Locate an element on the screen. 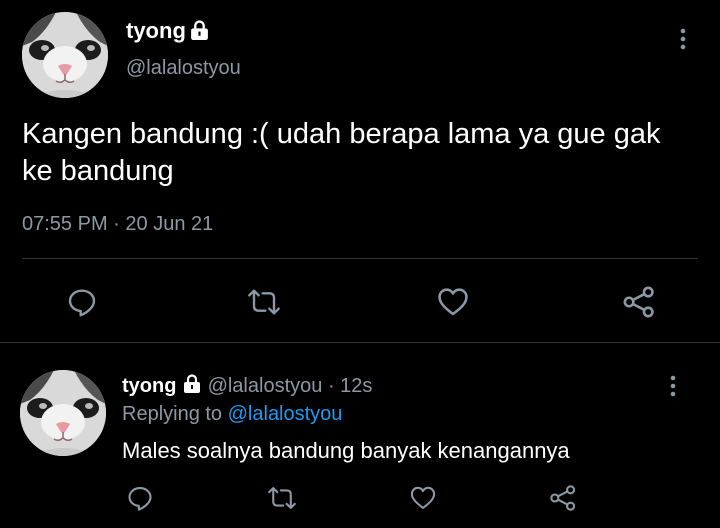 Image resolution: width=720 pixels, height=528 pixels. tweet-timestamp: 07:55 PM · 20 Jun 21 is located at coordinates (117, 224).